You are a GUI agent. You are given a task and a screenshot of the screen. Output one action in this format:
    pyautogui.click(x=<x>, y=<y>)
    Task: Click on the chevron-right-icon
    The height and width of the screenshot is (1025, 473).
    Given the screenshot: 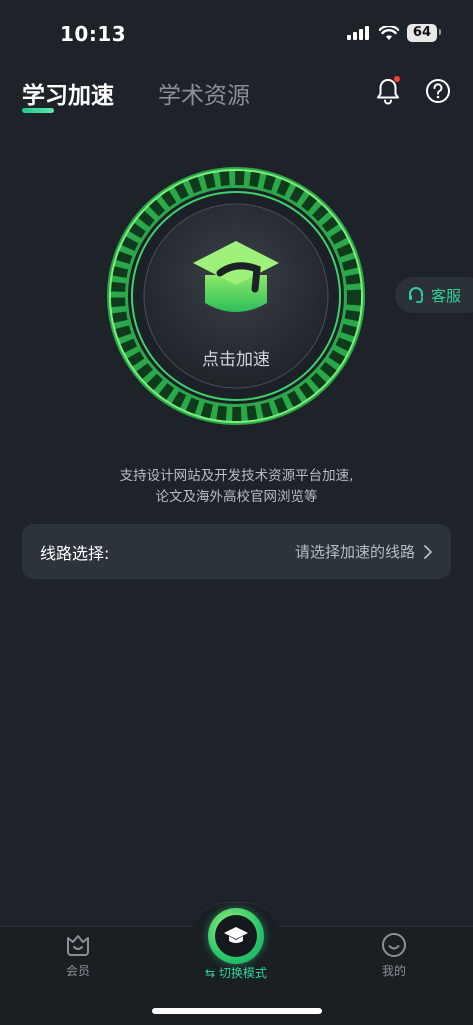 What is the action you would take?
    pyautogui.click(x=428, y=551)
    